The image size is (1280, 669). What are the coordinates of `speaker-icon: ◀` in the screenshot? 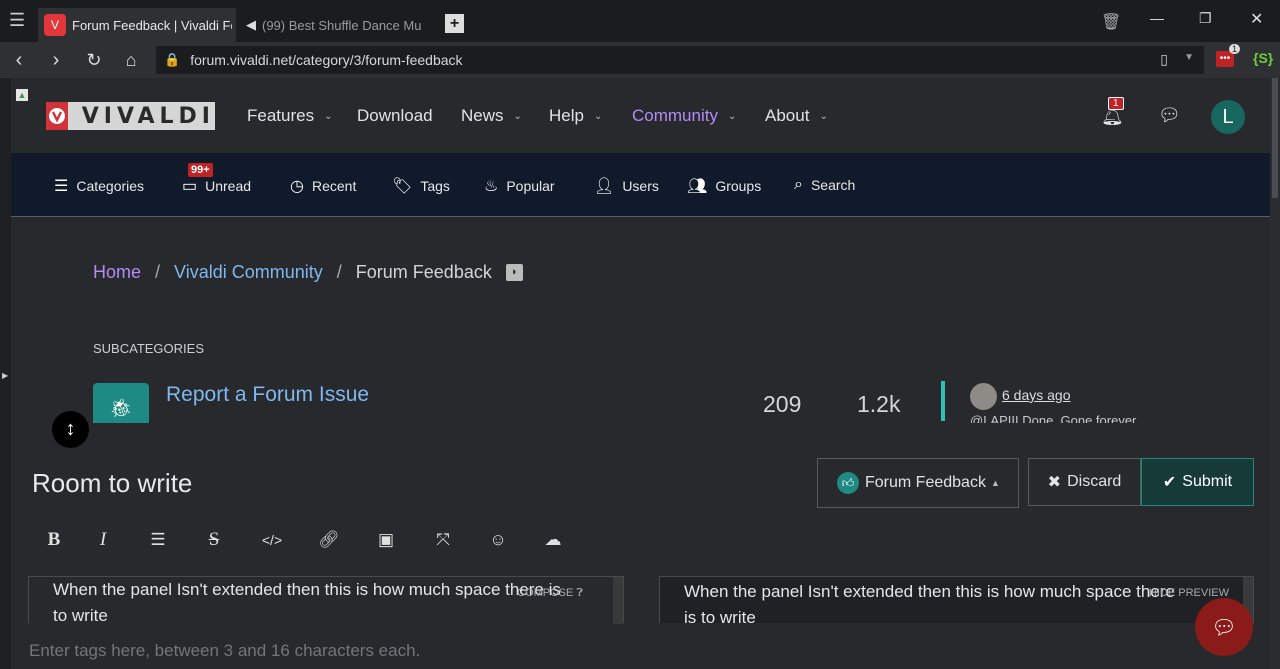 It's located at (251, 25).